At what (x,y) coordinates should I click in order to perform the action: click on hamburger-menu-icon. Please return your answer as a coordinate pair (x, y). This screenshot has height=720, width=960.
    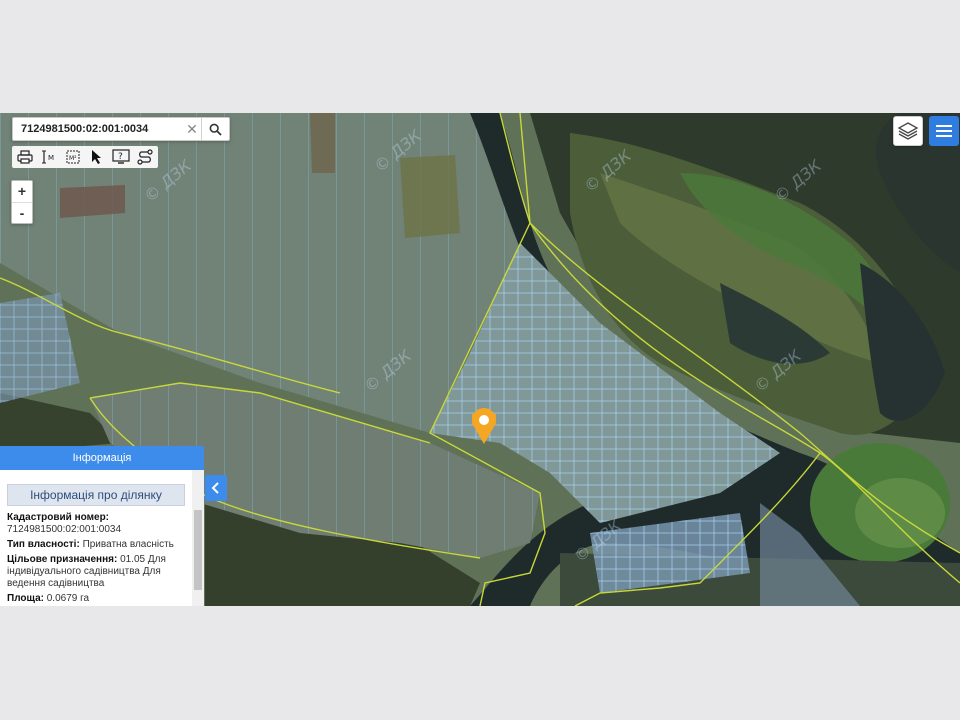
    Looking at the image, I should click on (944, 131).